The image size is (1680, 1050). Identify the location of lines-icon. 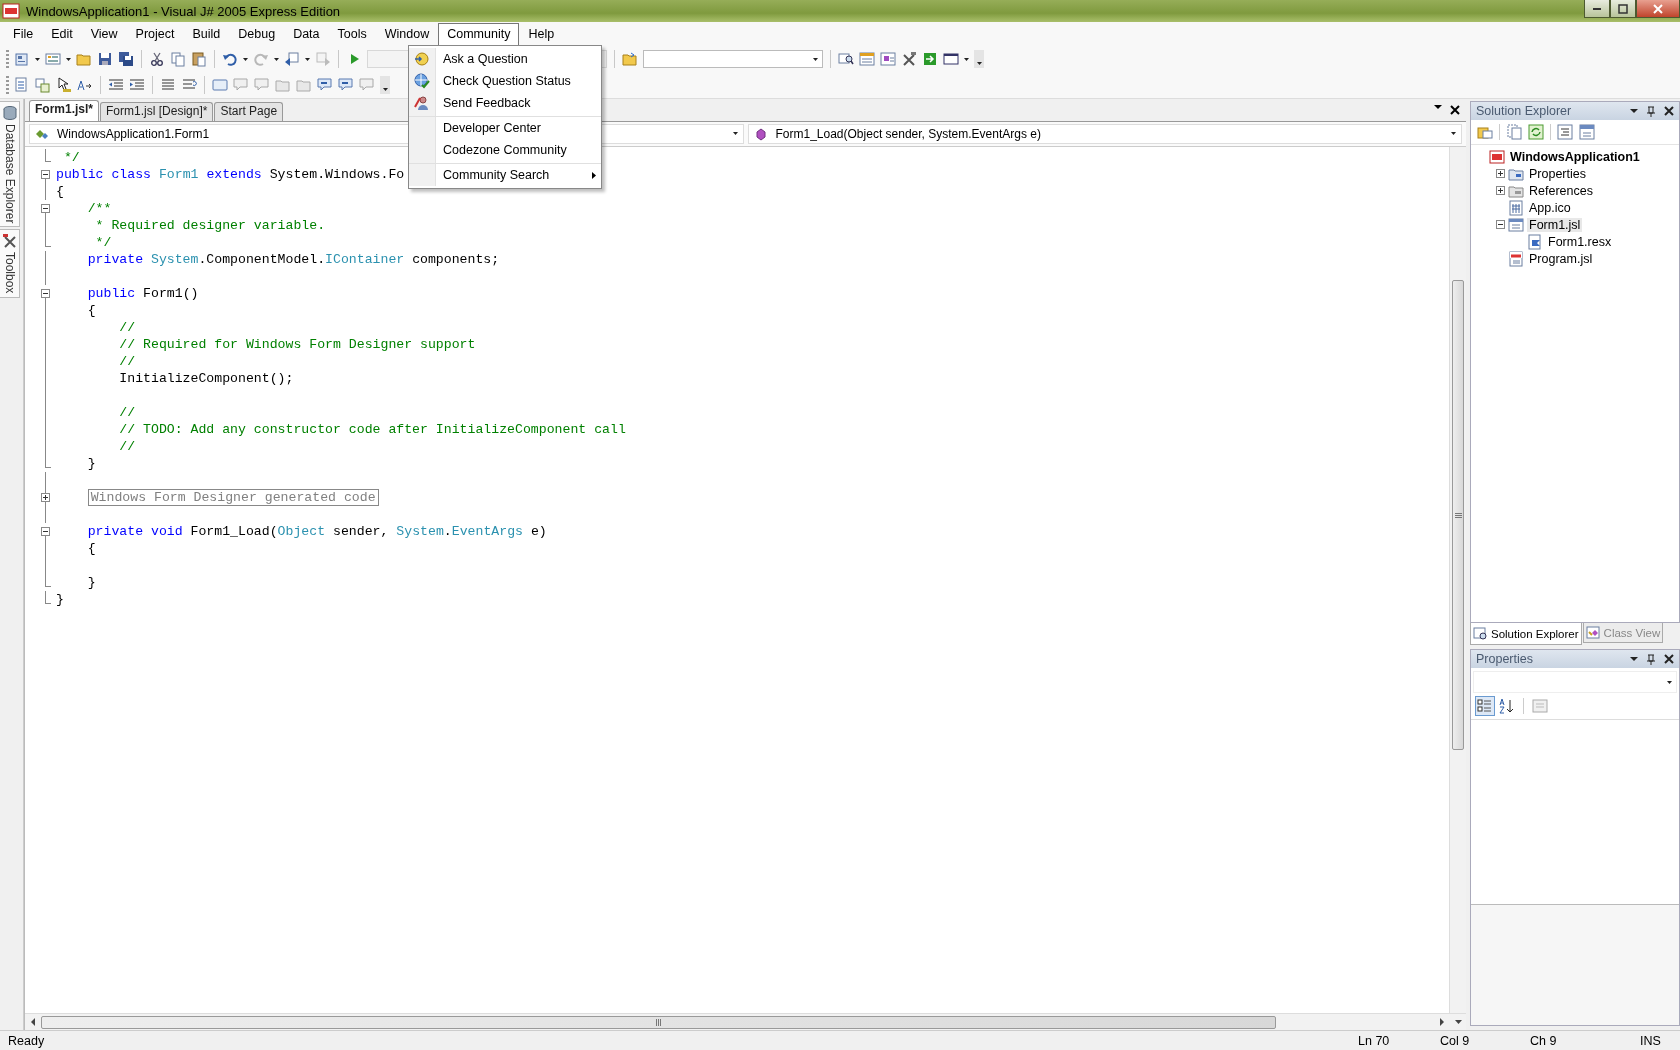
(168, 85).